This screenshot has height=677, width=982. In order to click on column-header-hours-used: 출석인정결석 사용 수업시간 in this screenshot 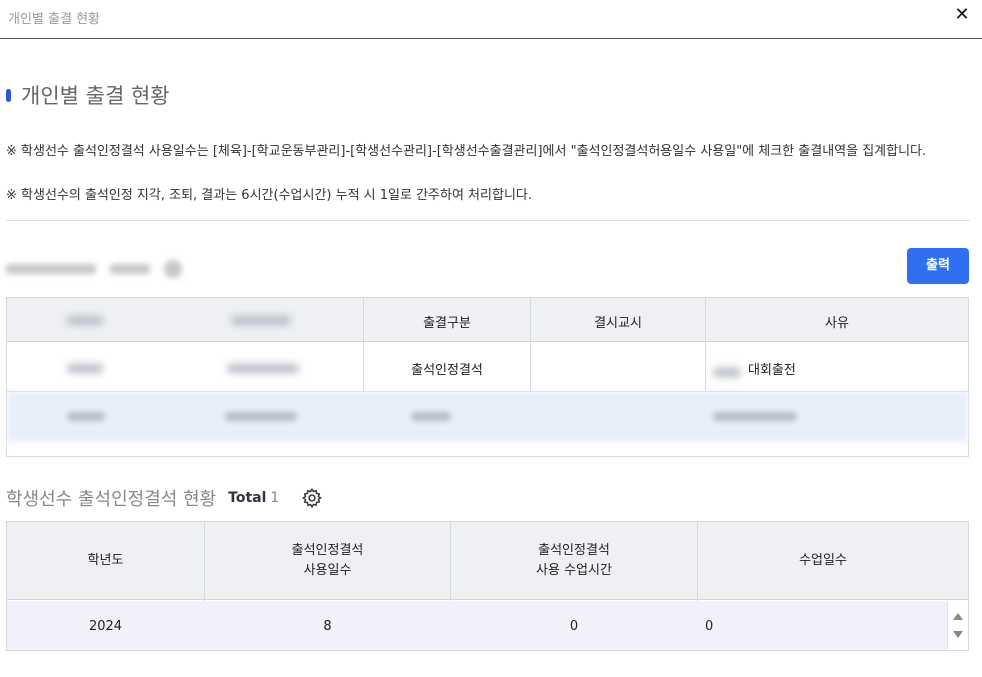, I will do `click(574, 561)`.